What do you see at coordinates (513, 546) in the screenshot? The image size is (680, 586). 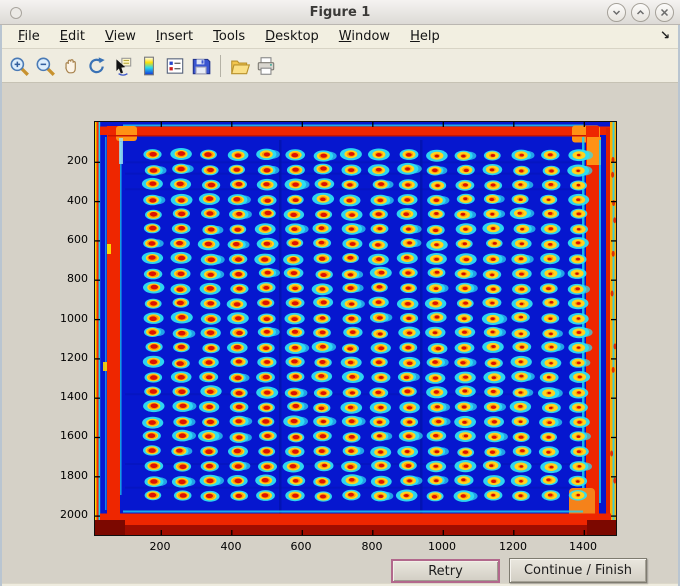 I see `x-tick-label: 1200` at bounding box center [513, 546].